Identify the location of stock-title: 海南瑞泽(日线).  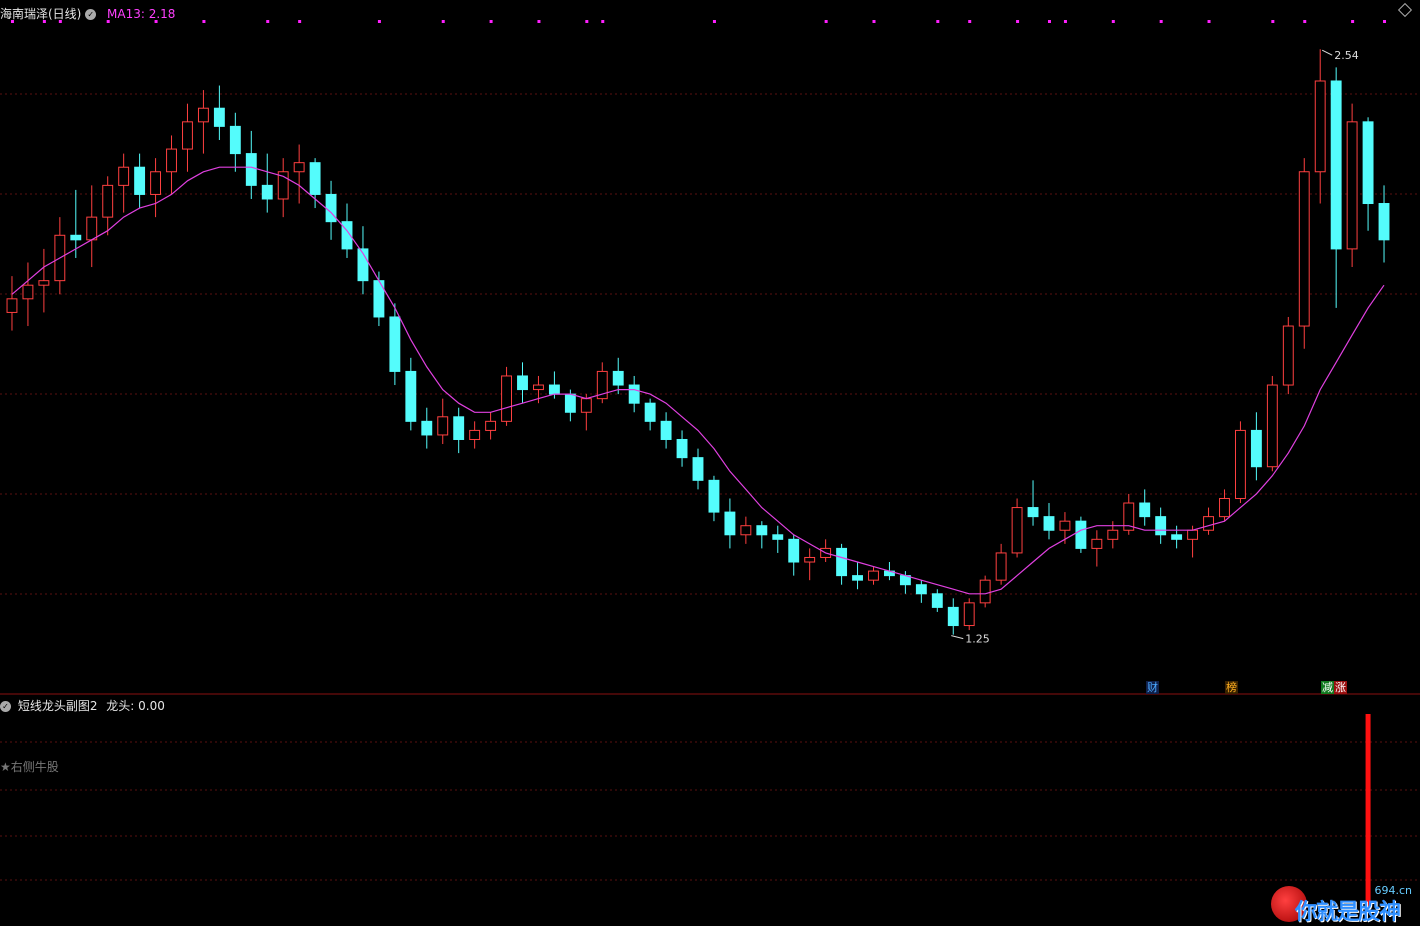
(40, 14).